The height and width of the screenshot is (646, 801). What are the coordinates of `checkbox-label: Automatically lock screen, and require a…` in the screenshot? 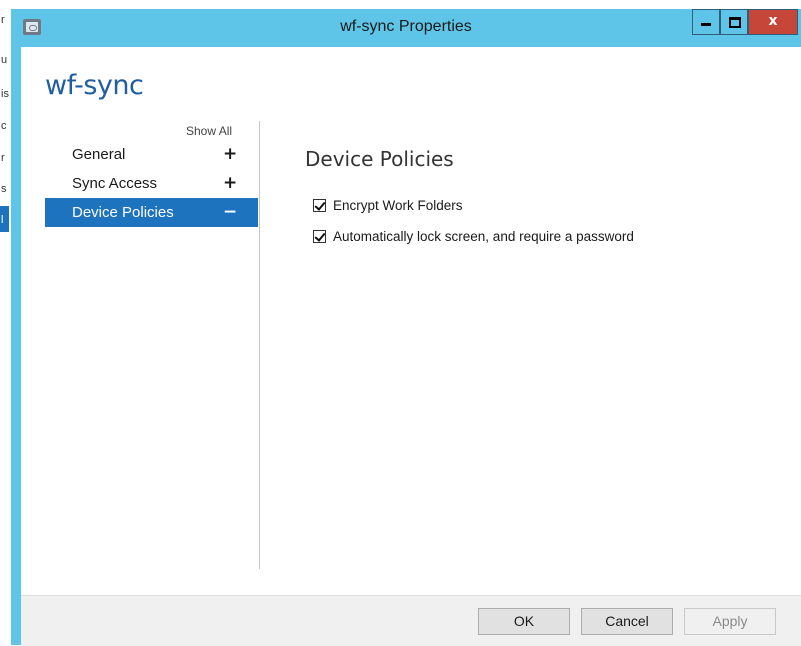 It's located at (483, 236).